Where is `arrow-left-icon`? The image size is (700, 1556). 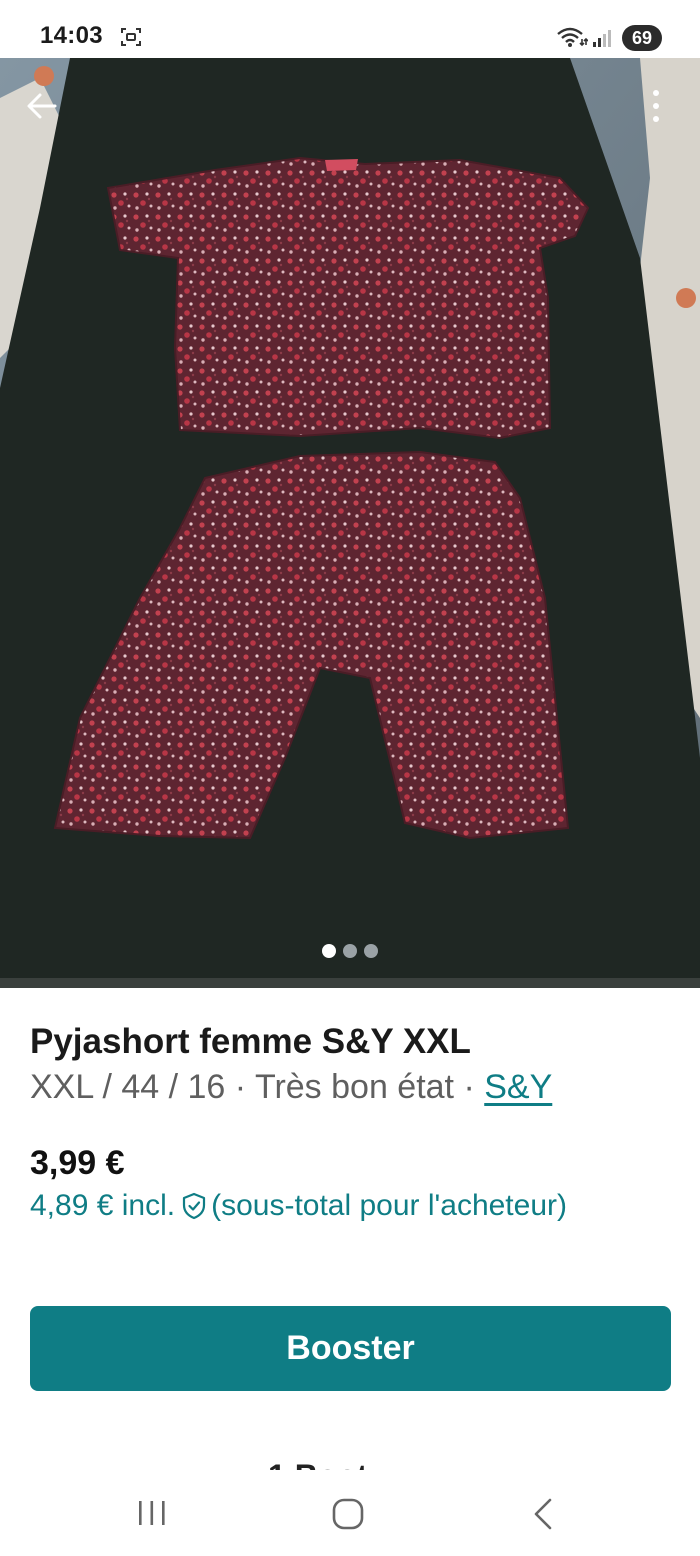 arrow-left-icon is located at coordinates (42, 106).